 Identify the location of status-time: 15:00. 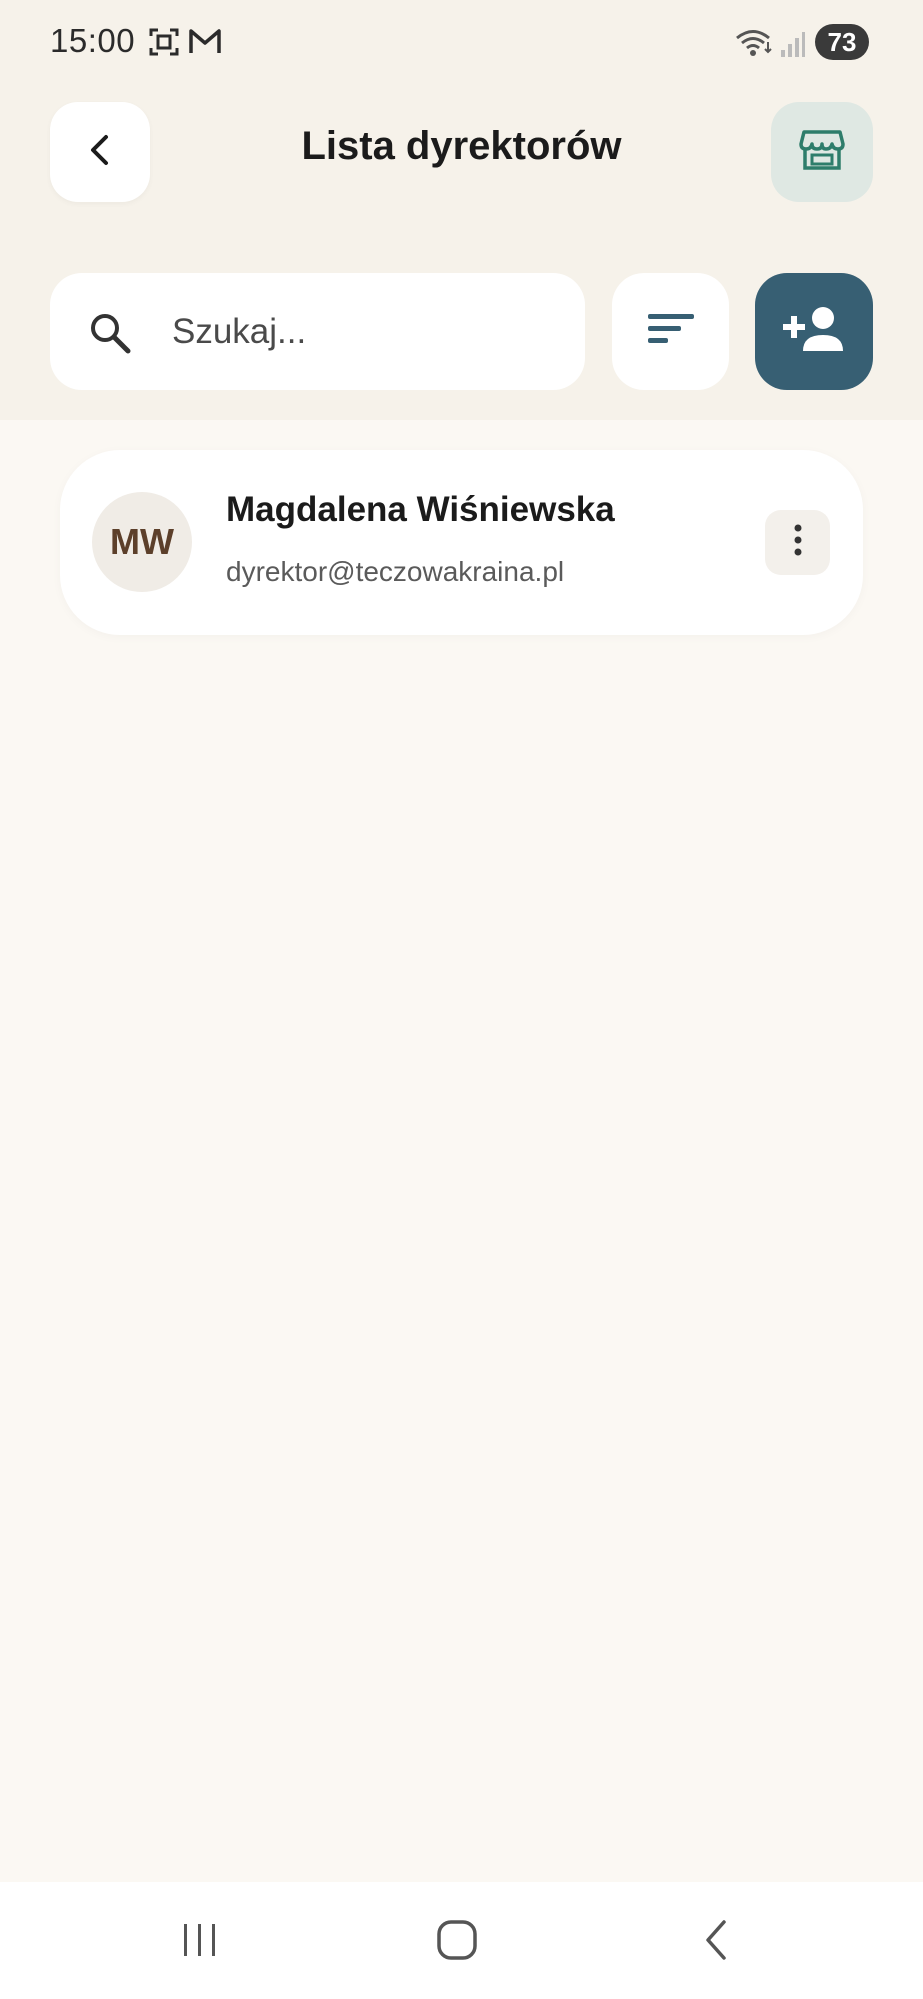
(93, 40).